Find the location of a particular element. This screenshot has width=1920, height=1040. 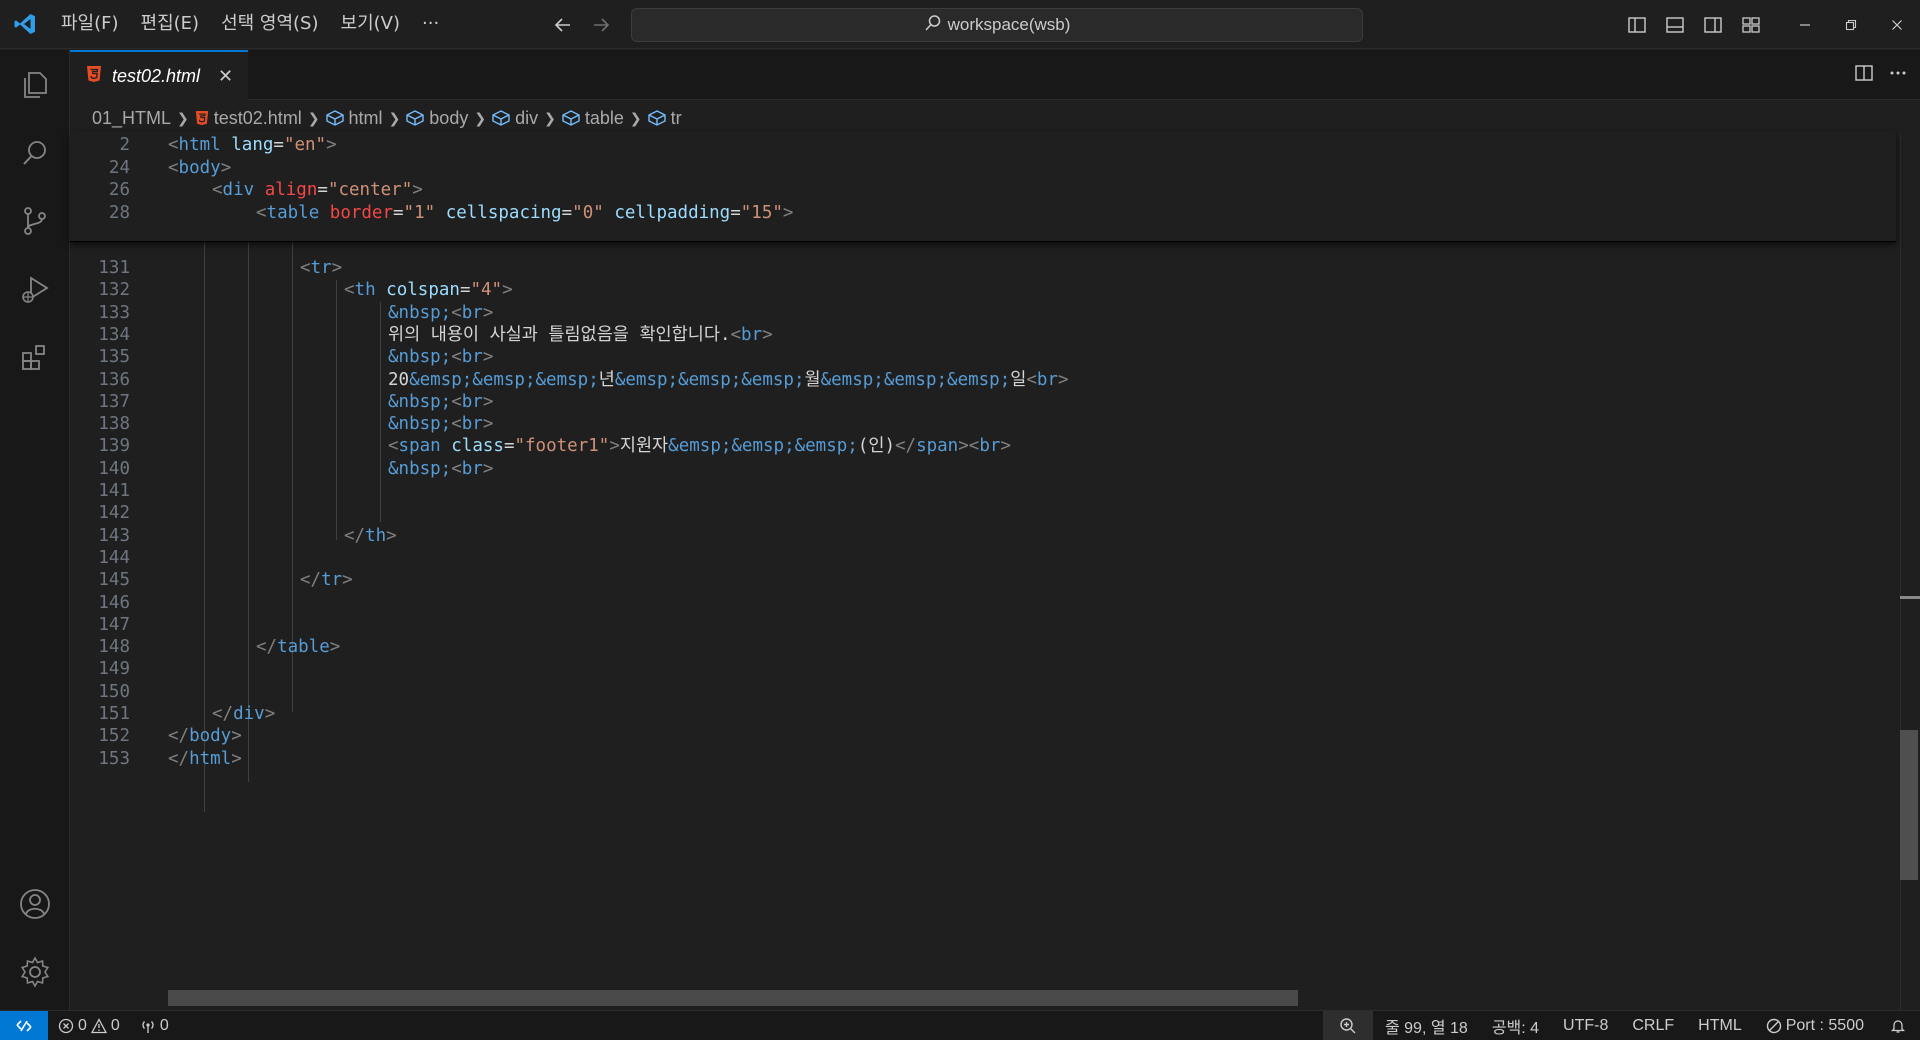

source-control-icon is located at coordinates (35, 221).